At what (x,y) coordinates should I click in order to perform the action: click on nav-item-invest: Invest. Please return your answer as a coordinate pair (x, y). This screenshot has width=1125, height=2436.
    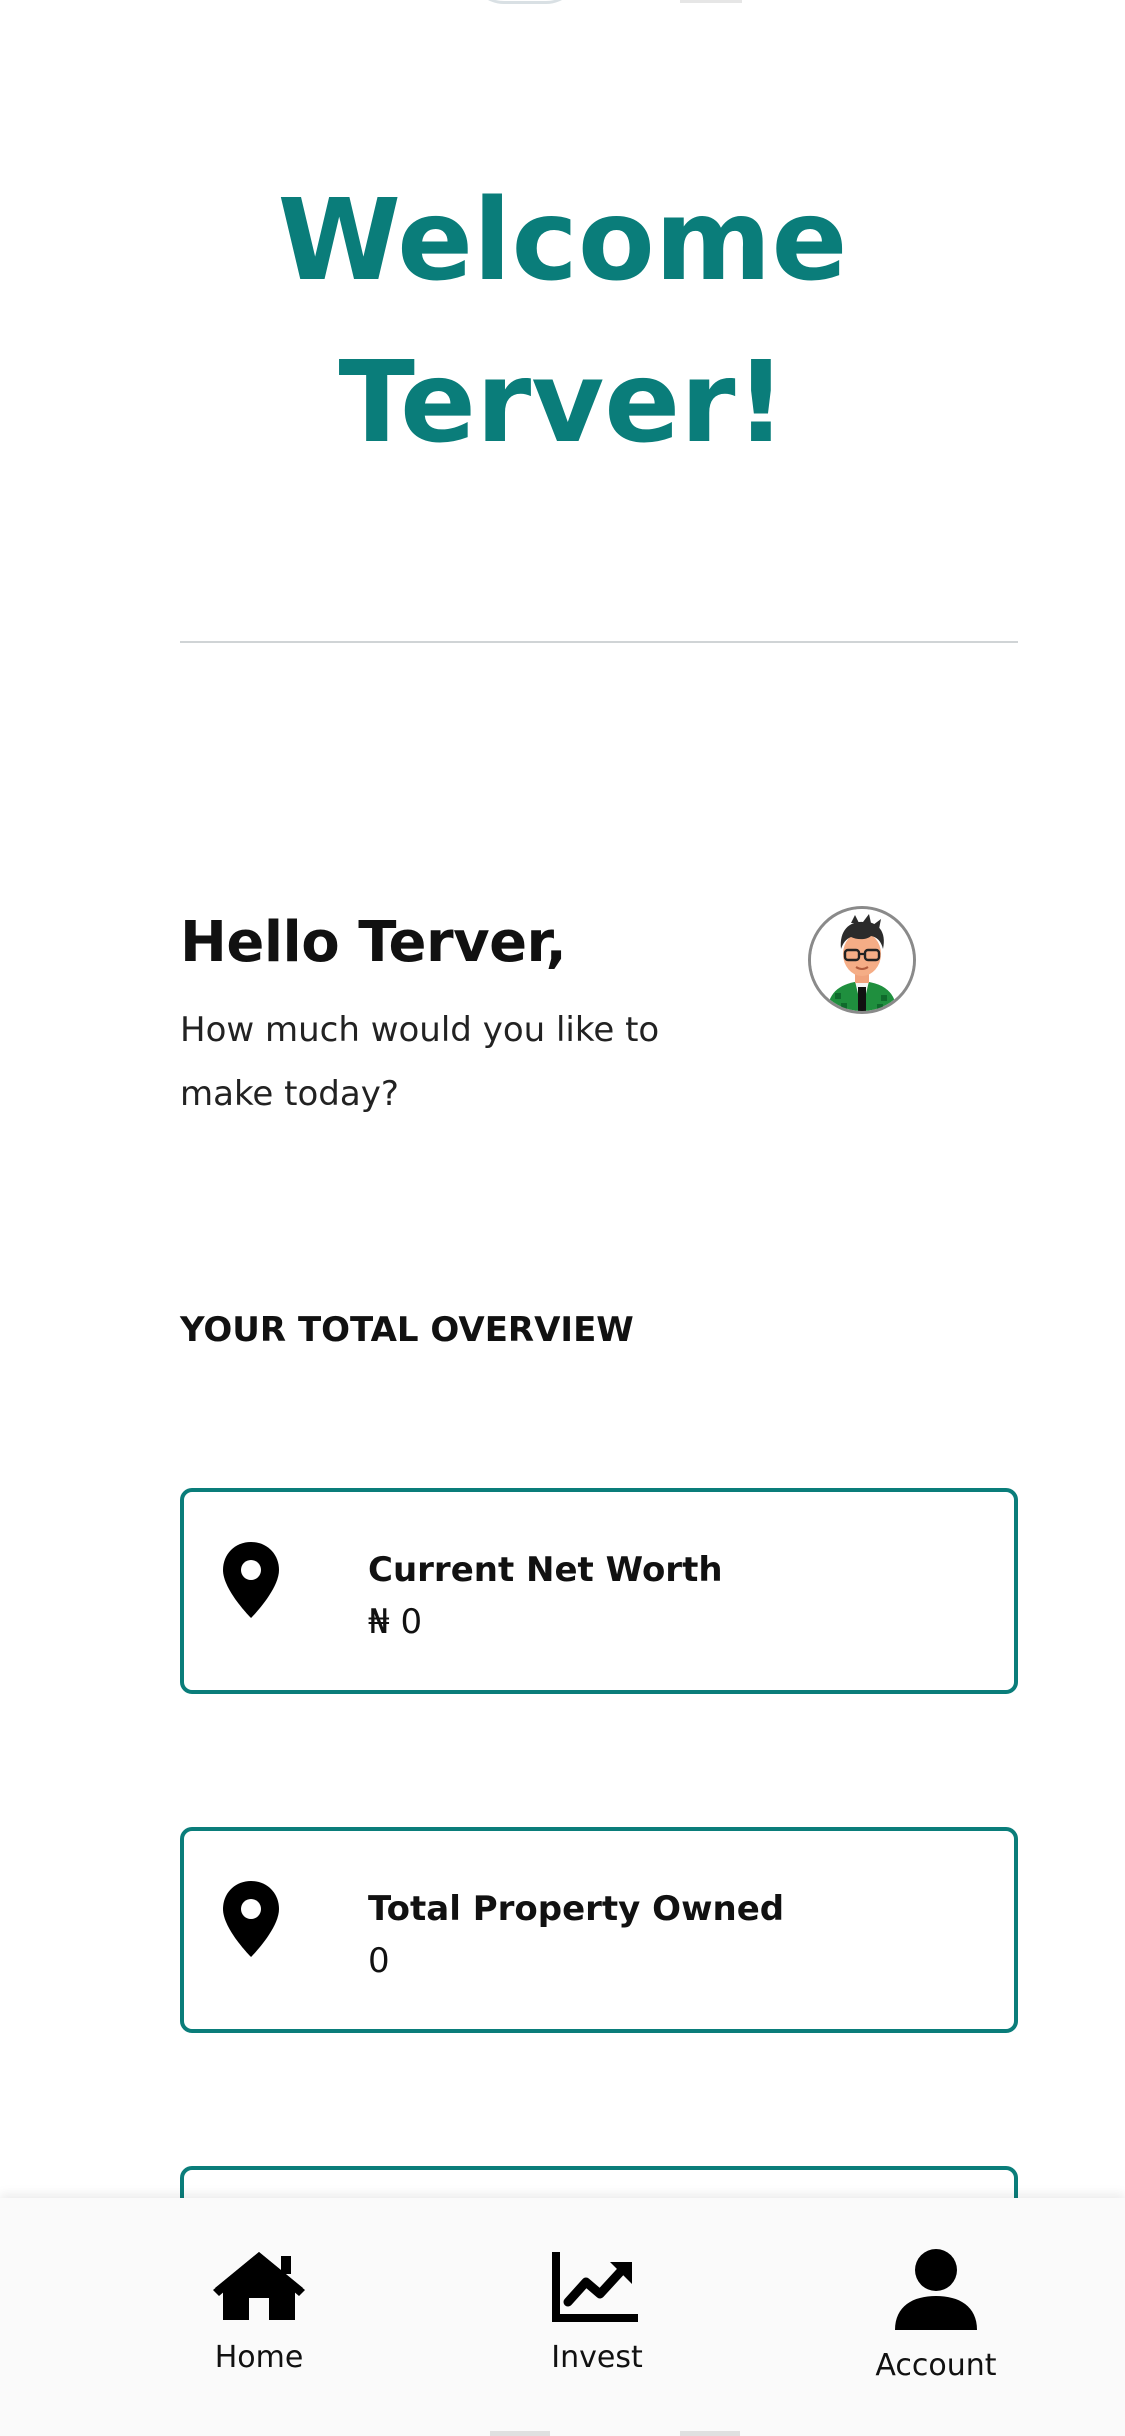
    Looking at the image, I should click on (597, 2311).